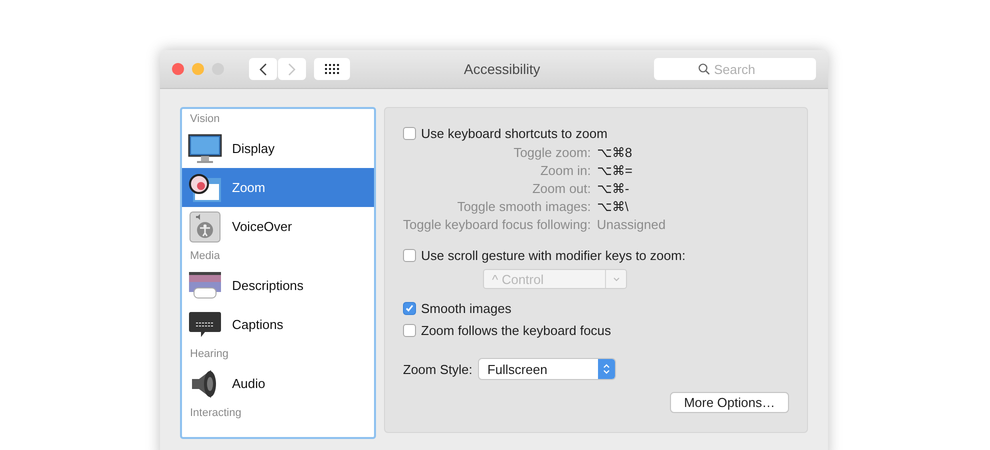 The width and height of the screenshot is (990, 450). What do you see at coordinates (735, 69) in the screenshot?
I see `search-field: Search` at bounding box center [735, 69].